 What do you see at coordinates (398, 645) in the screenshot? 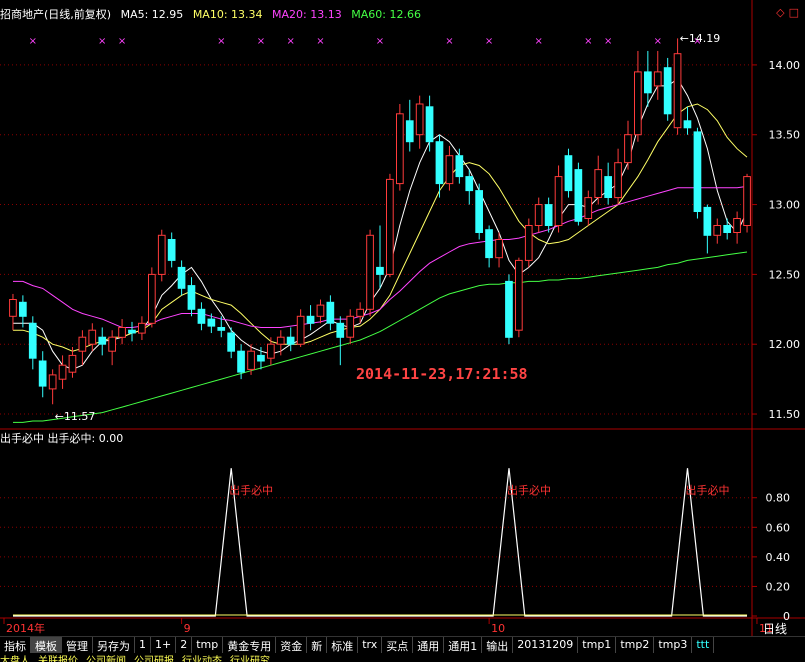
I see `toolbar-button: 买点` at bounding box center [398, 645].